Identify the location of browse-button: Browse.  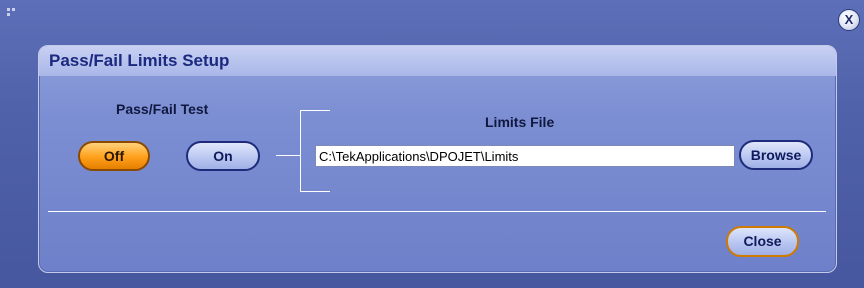
(776, 155).